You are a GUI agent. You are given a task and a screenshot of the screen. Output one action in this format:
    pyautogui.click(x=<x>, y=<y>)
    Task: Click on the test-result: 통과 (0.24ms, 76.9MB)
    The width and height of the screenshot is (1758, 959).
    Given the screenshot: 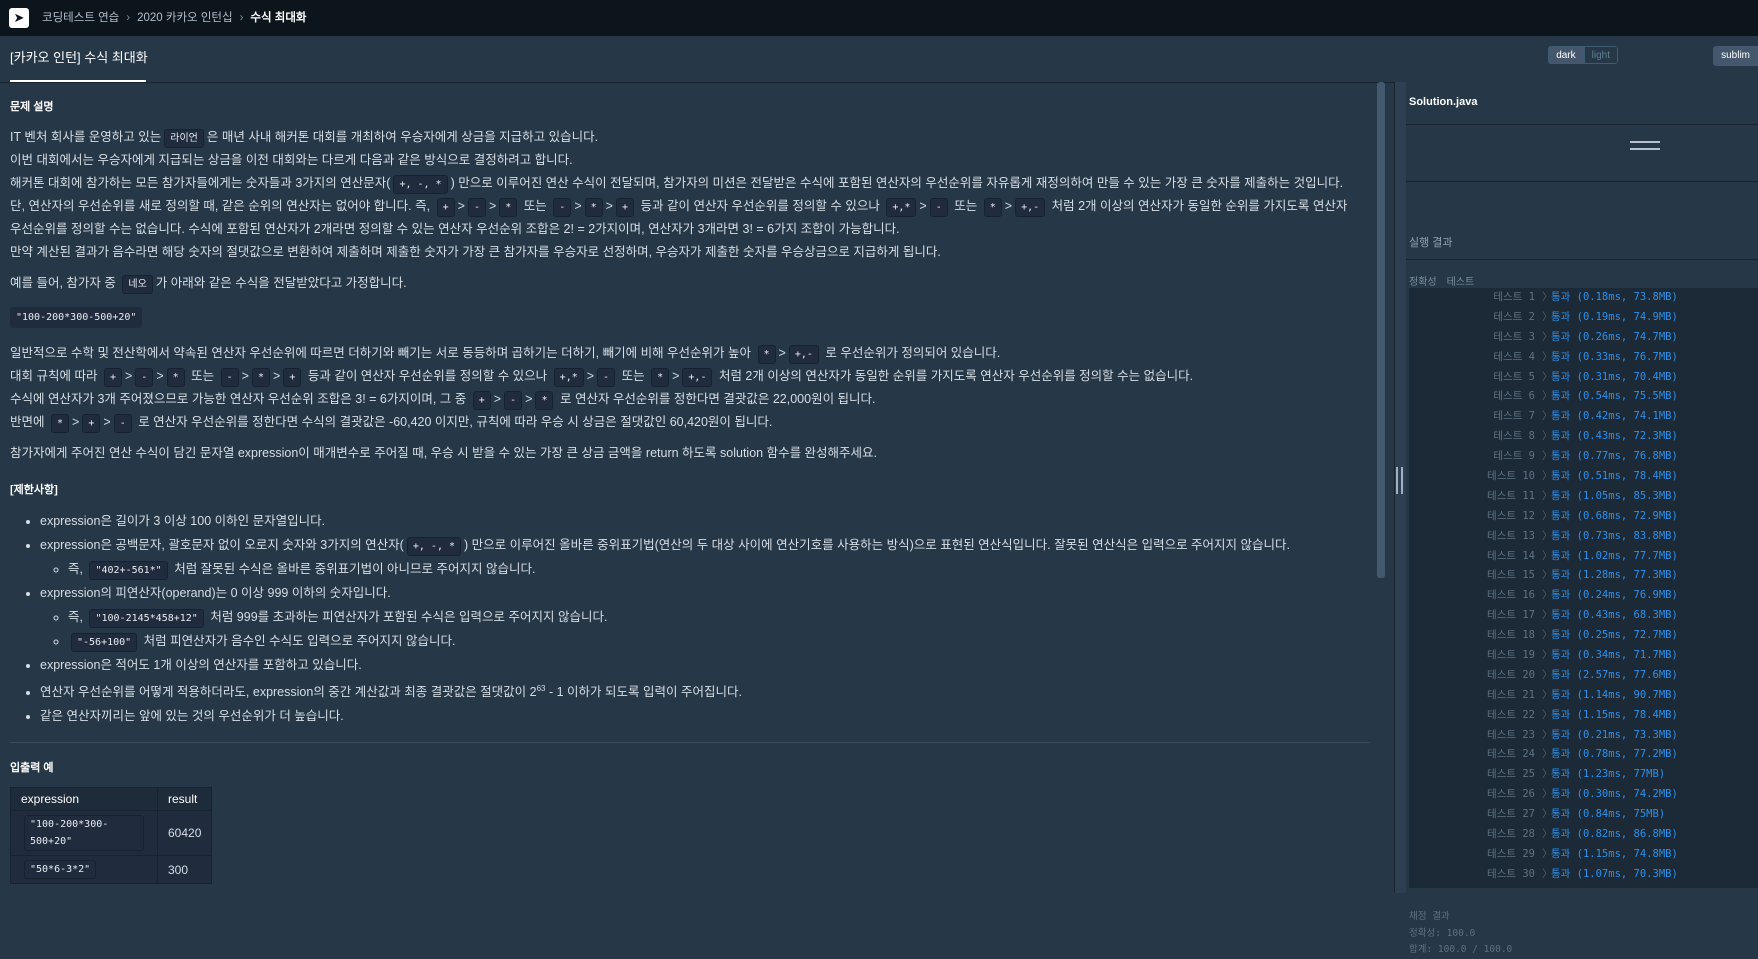 What is the action you would take?
    pyautogui.click(x=1614, y=595)
    